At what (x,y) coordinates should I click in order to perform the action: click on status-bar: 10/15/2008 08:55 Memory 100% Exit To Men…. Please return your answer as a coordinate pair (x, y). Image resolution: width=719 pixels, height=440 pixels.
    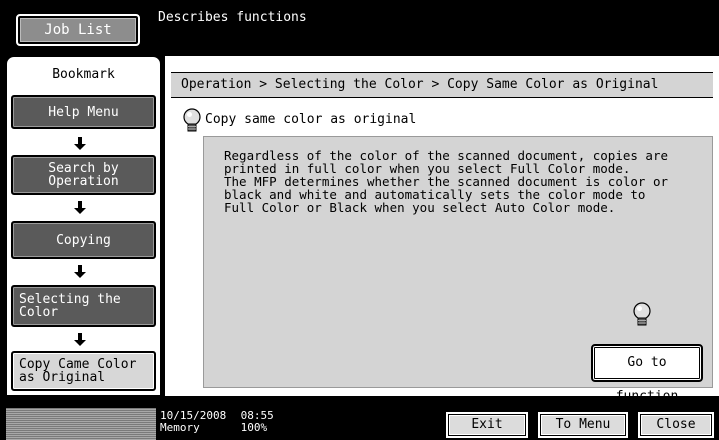
    Looking at the image, I should click on (359, 423).